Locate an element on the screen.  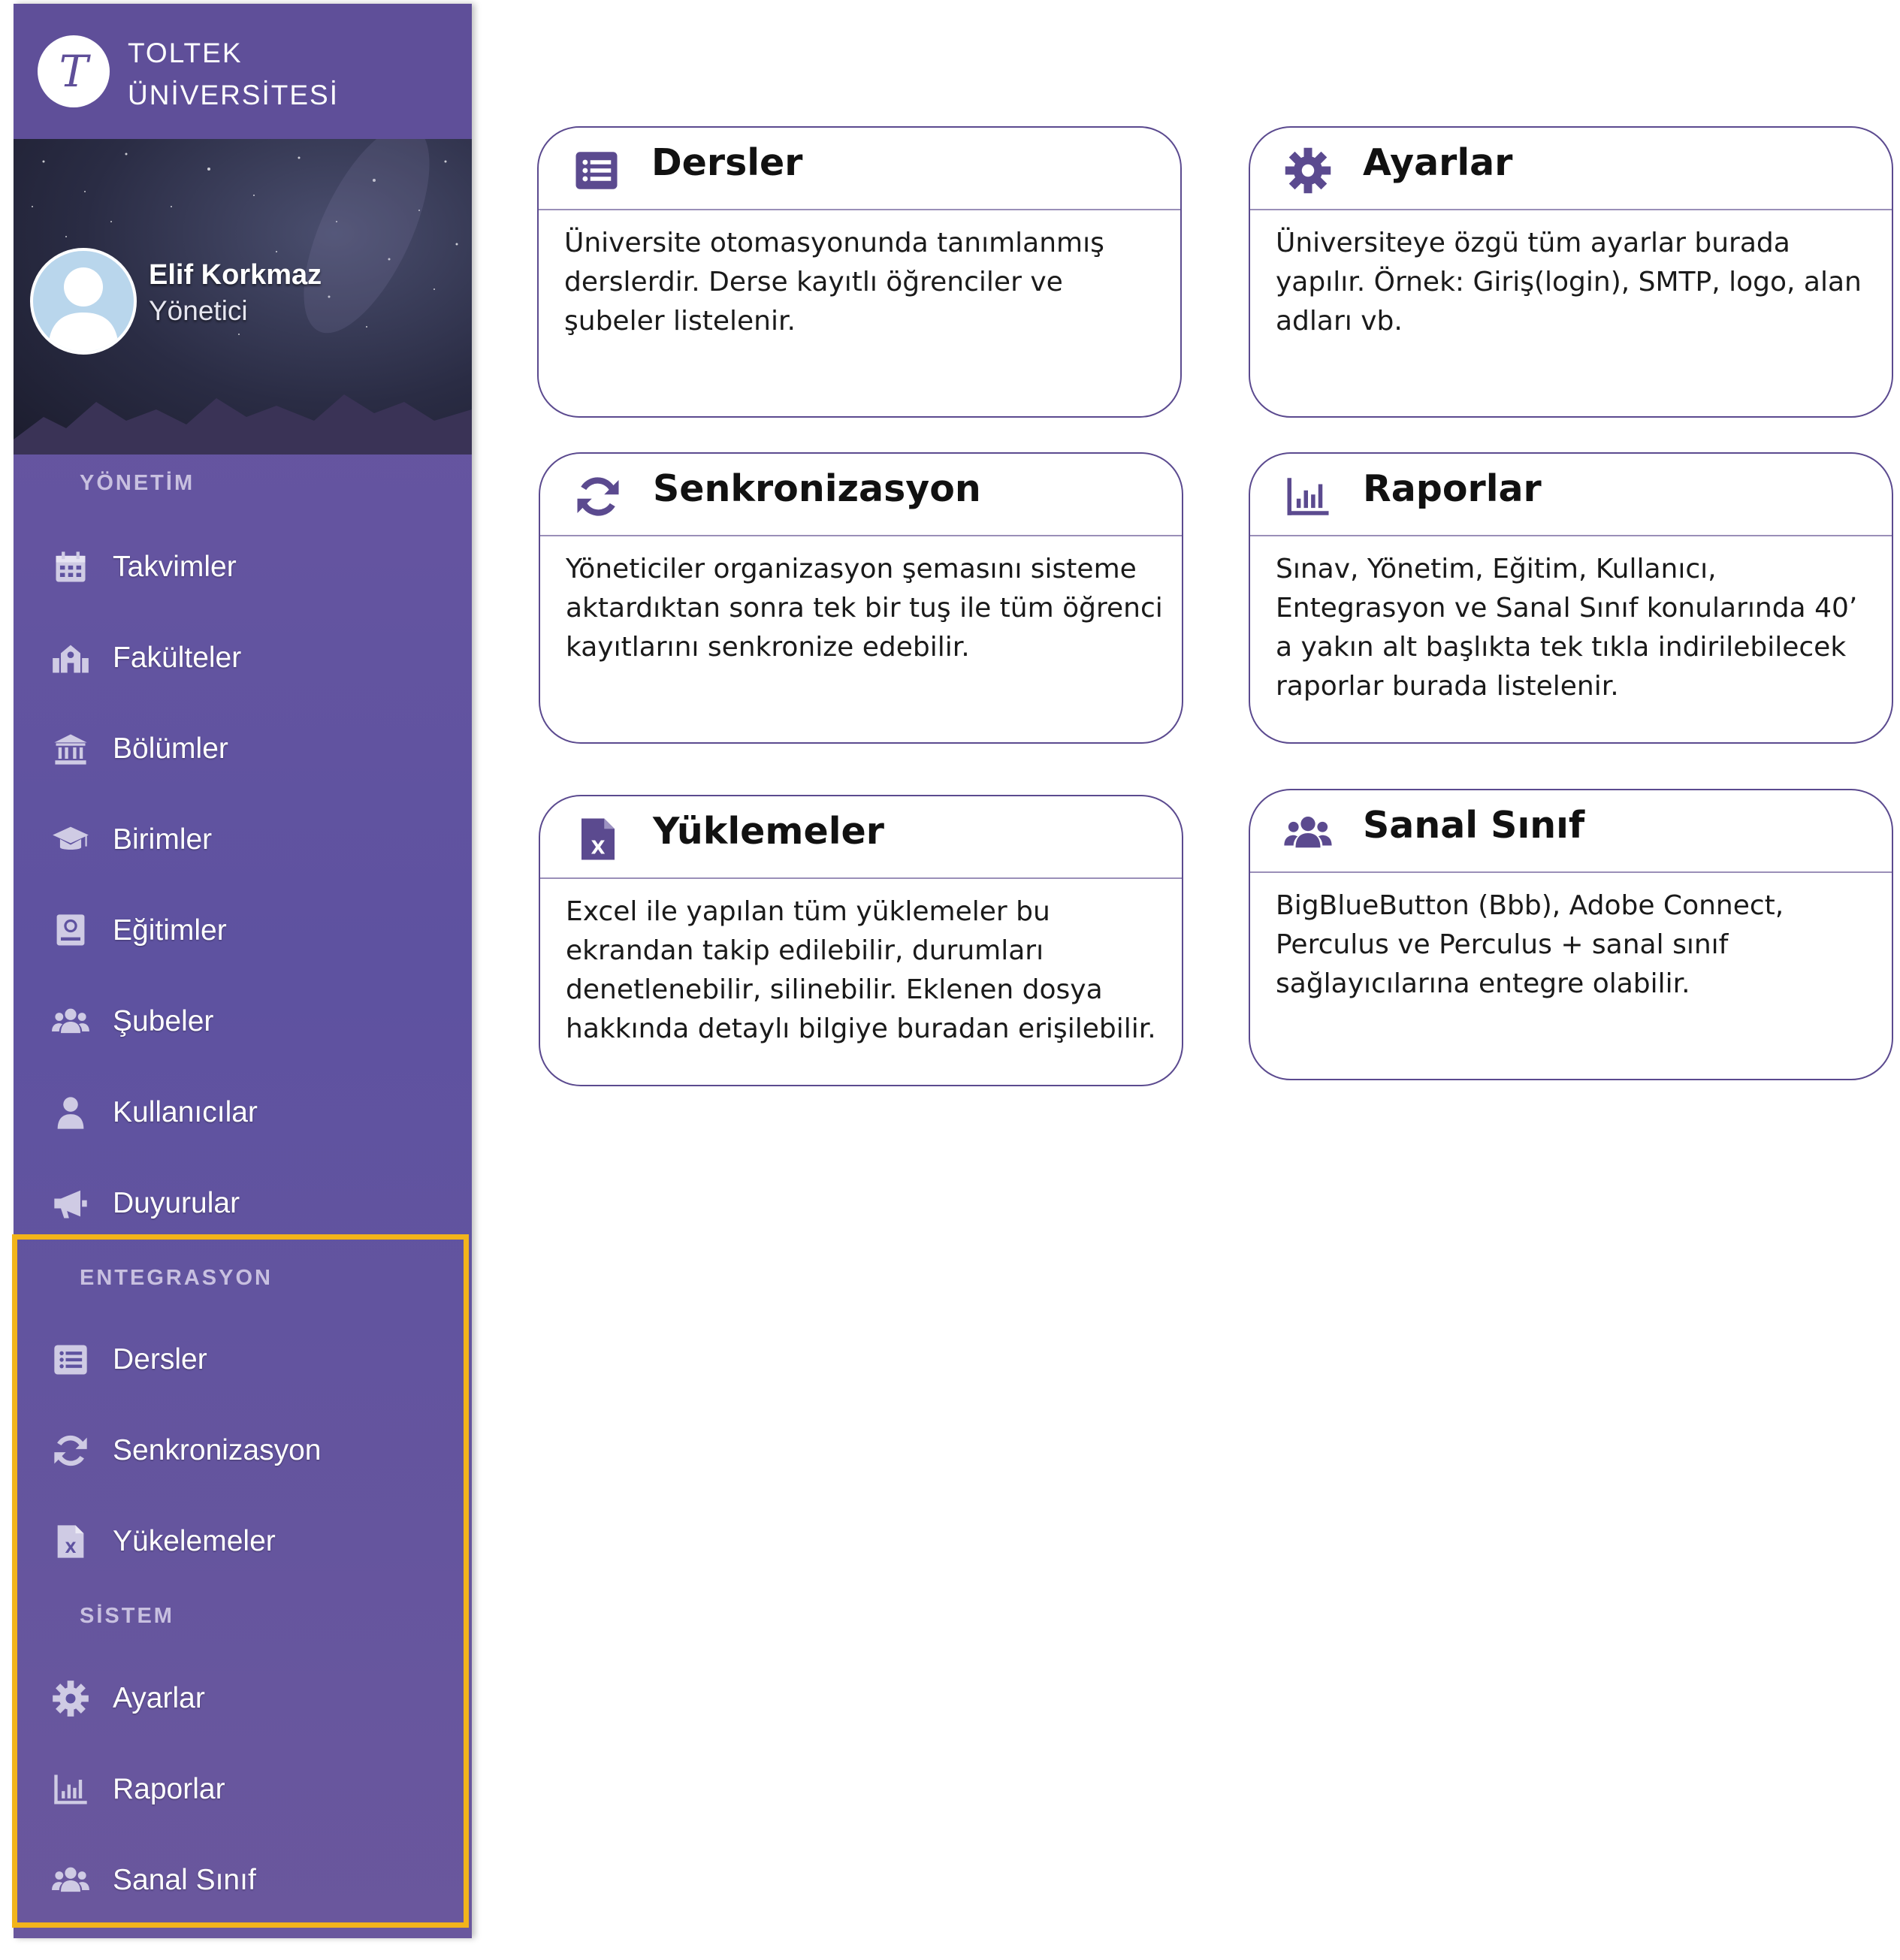
brand-line1: TOLTEK is located at coordinates (185, 53).